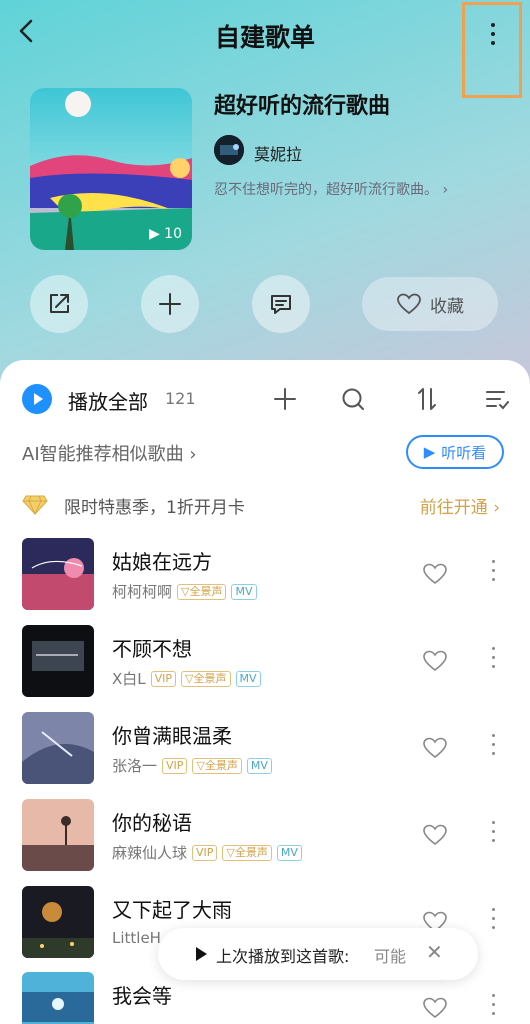  What do you see at coordinates (135, 766) in the screenshot?
I see `song-artist: 张洛一` at bounding box center [135, 766].